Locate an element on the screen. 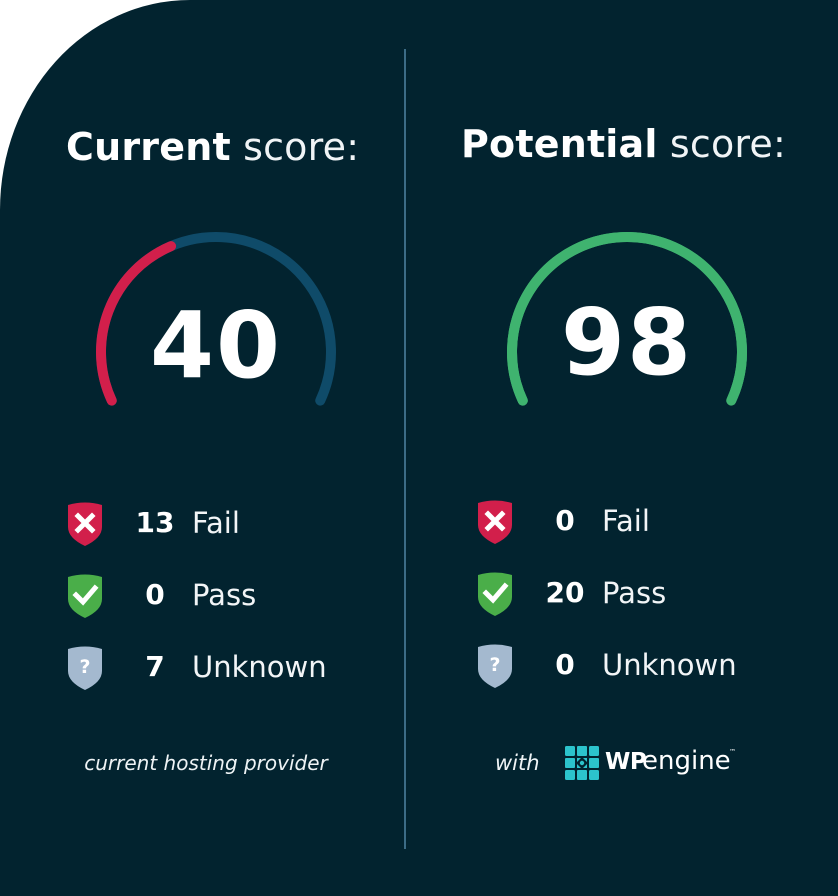  column-divider is located at coordinates (405, 449).